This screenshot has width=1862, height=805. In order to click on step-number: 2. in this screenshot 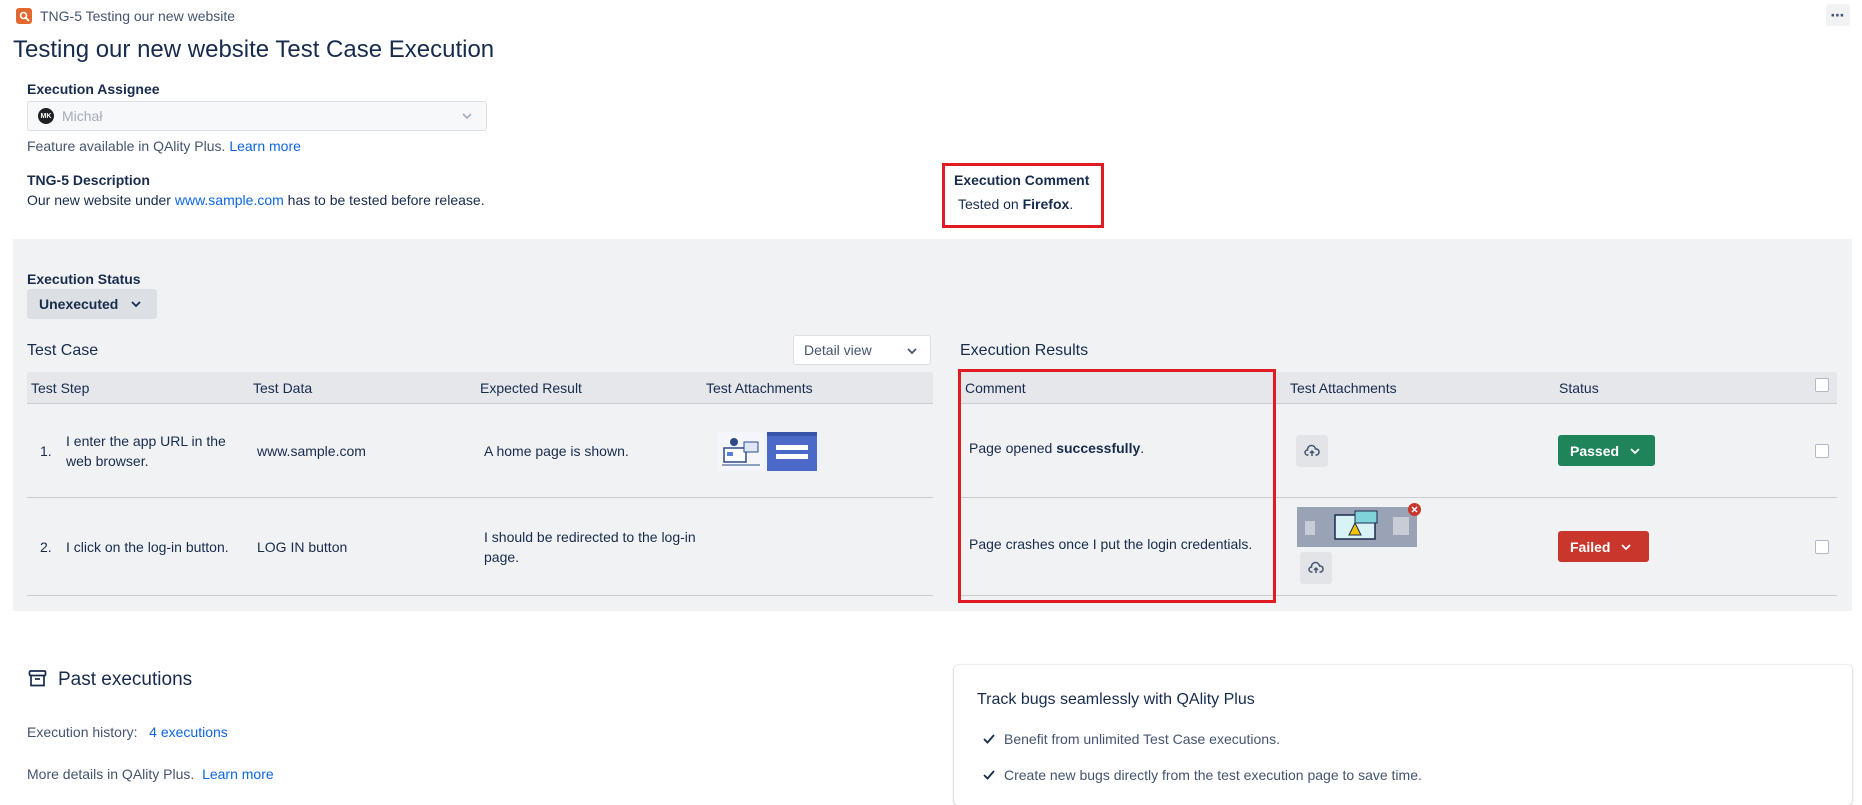, I will do `click(46, 547)`.